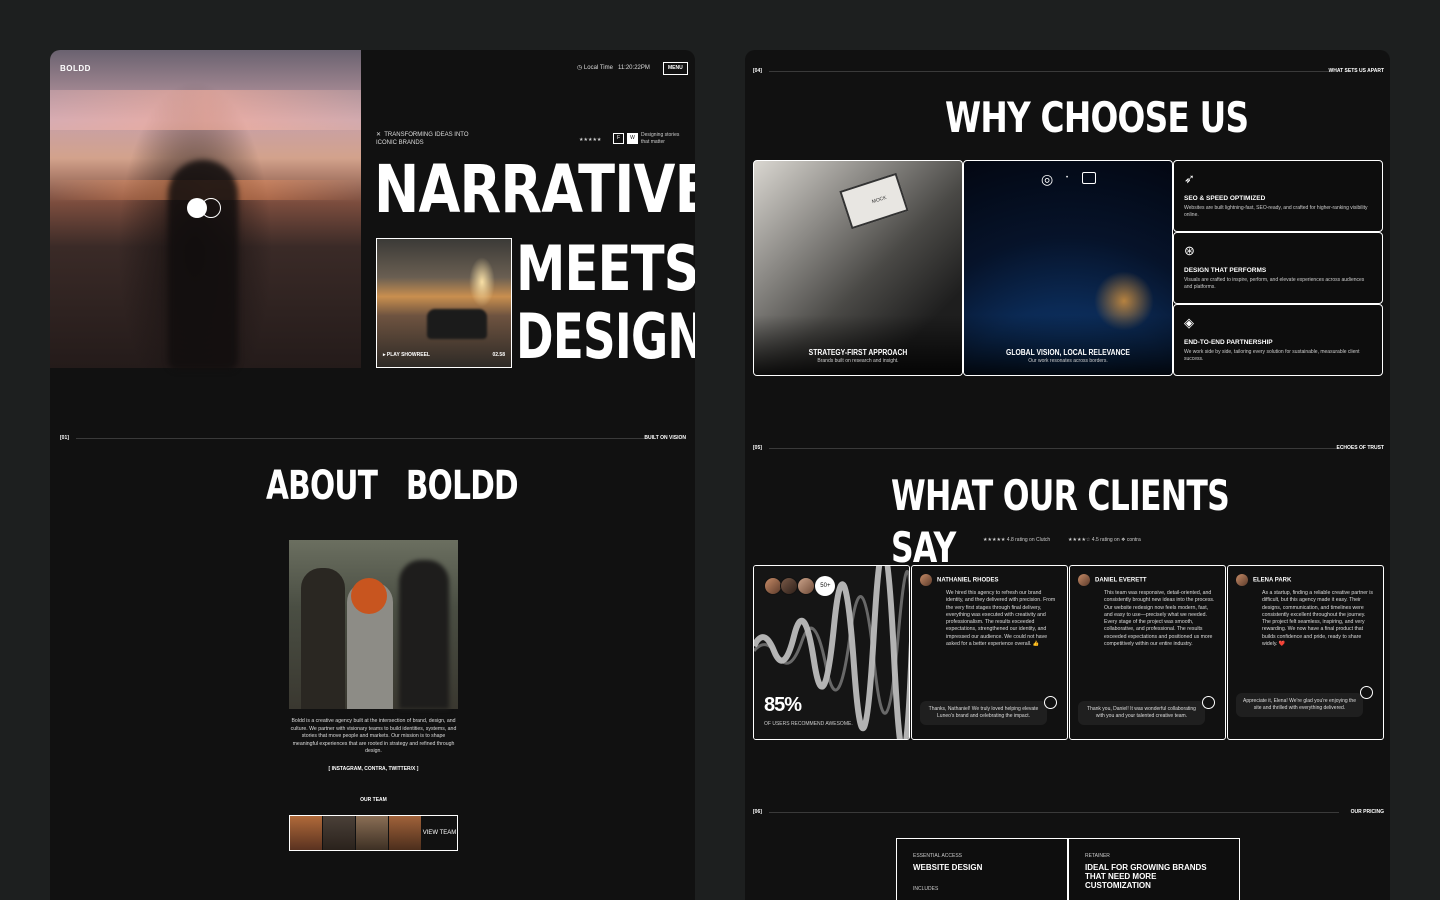 Image resolution: width=1440 pixels, height=900 pixels. I want to click on close-x-icon: ✕, so click(379, 135).